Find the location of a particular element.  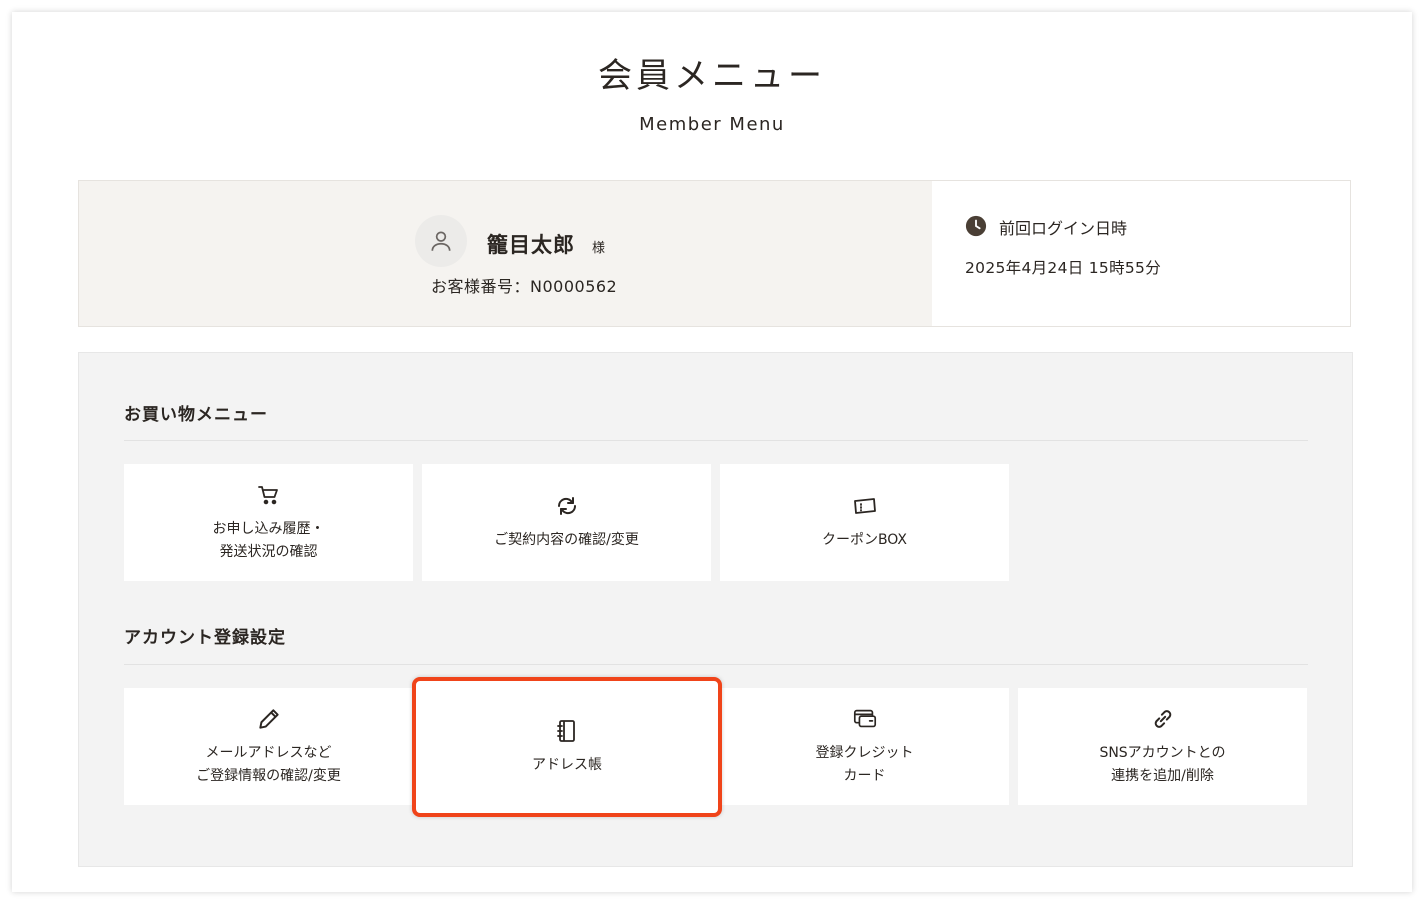

card-label: お申し込み履歴・ 発送状況の確認 is located at coordinates (268, 540).